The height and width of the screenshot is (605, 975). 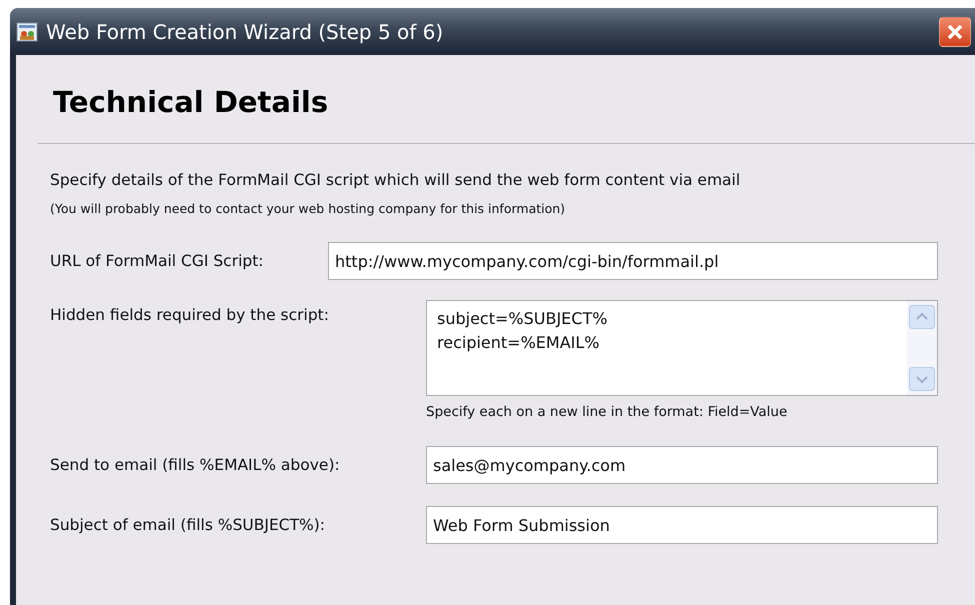 I want to click on page-heading: Technical Details, so click(x=191, y=102).